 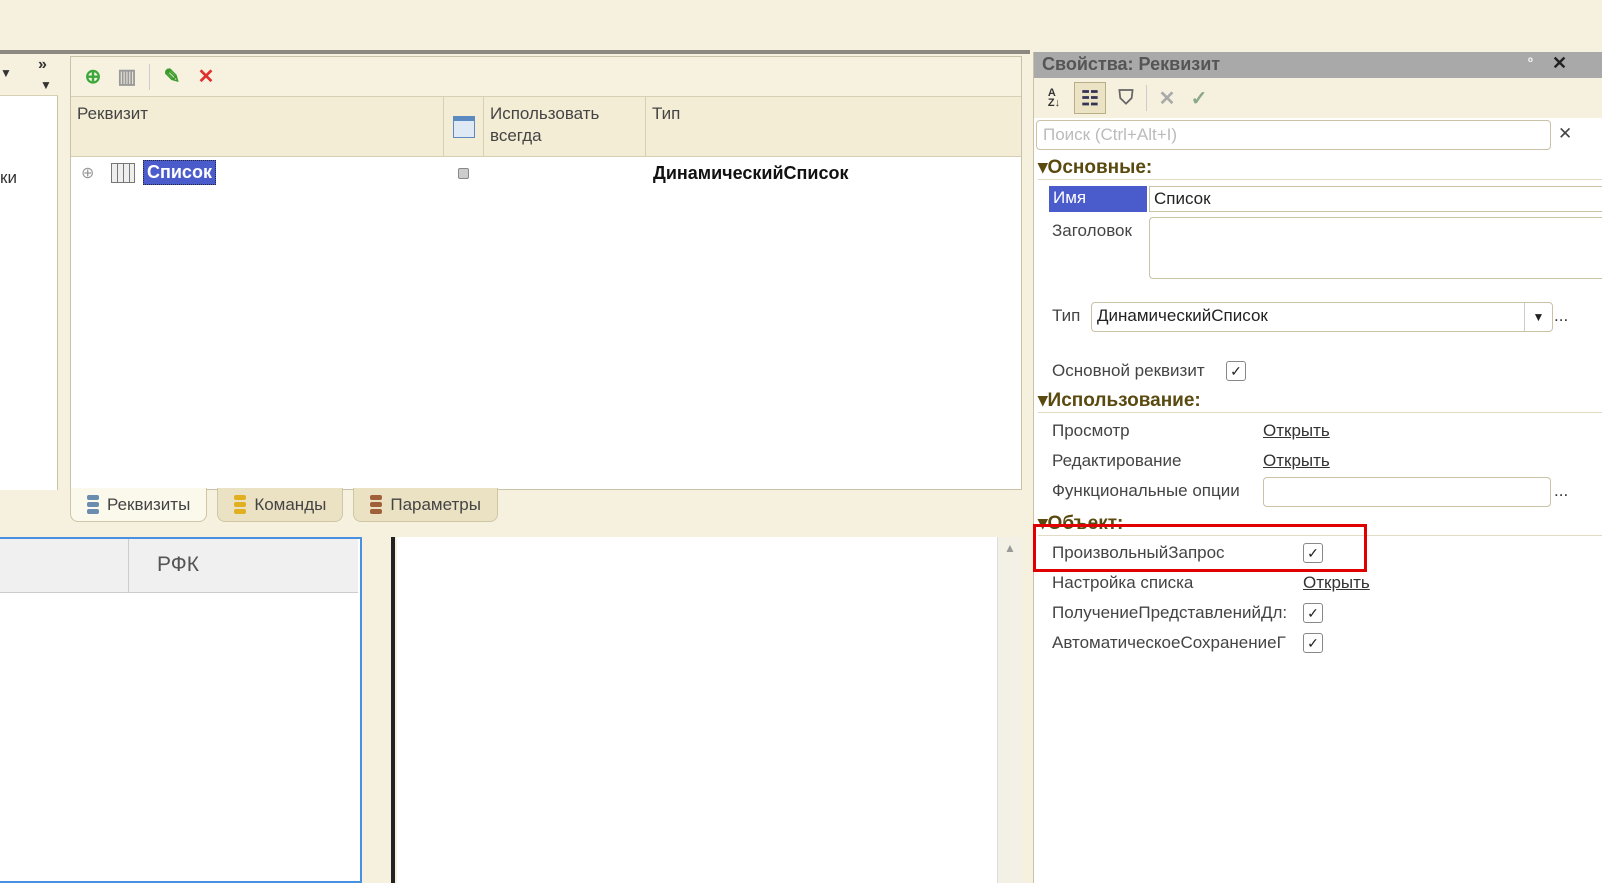 I want to click on dynamic-list-icon, so click(x=123, y=173).